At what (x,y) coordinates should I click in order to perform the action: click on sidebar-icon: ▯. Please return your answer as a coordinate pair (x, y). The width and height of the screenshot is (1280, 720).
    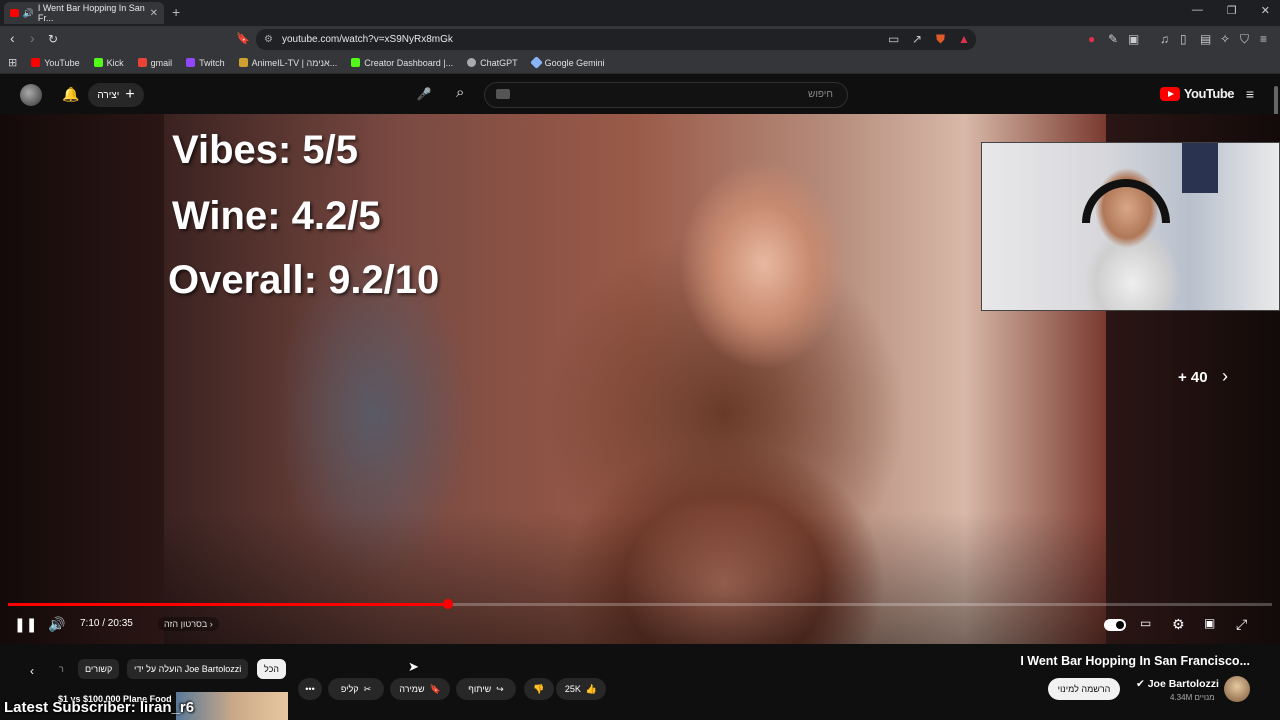
    Looking at the image, I should click on (1183, 39).